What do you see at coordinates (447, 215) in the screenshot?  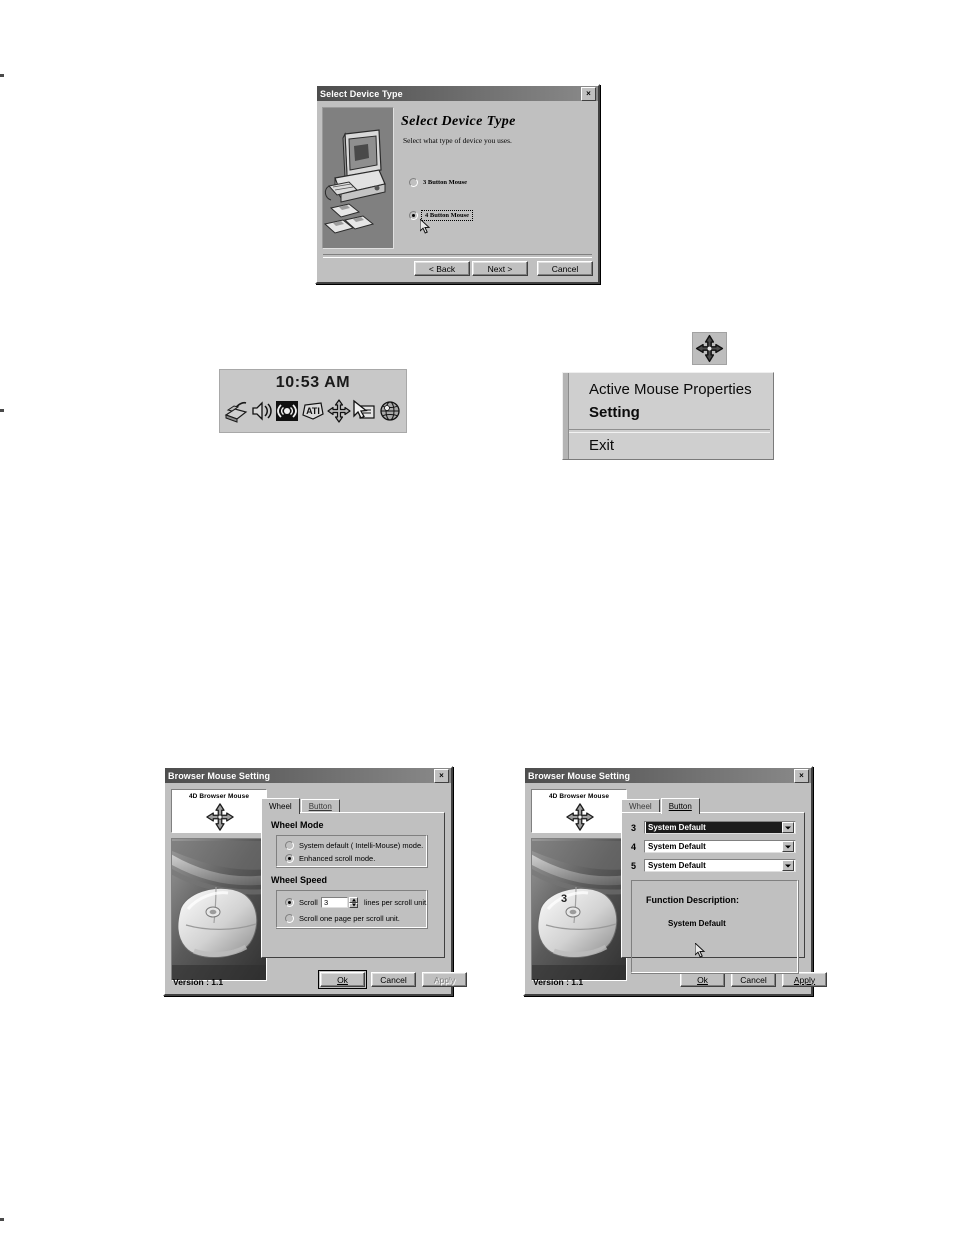 I see `radio-4-button-mouse-label: 4 Button Mouse` at bounding box center [447, 215].